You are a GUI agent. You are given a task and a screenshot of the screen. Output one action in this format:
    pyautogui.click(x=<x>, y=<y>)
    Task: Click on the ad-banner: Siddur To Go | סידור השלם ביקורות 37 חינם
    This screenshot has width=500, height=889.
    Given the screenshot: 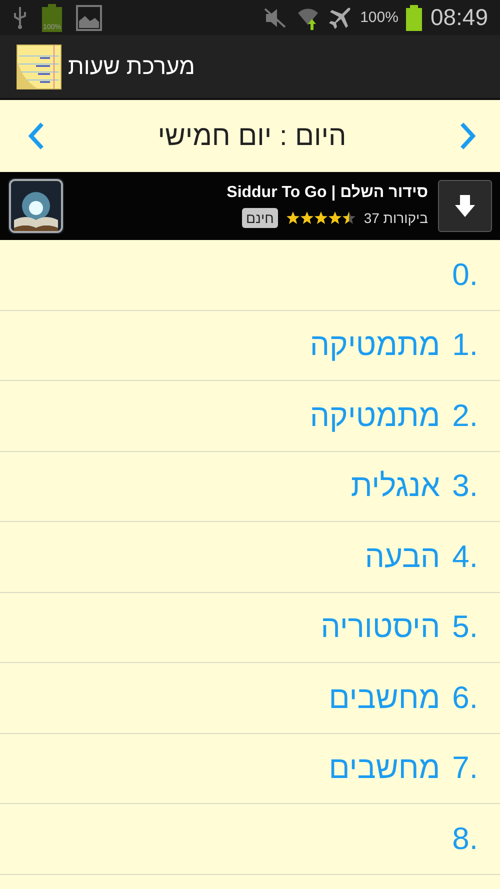 What is the action you would take?
    pyautogui.click(x=250, y=206)
    